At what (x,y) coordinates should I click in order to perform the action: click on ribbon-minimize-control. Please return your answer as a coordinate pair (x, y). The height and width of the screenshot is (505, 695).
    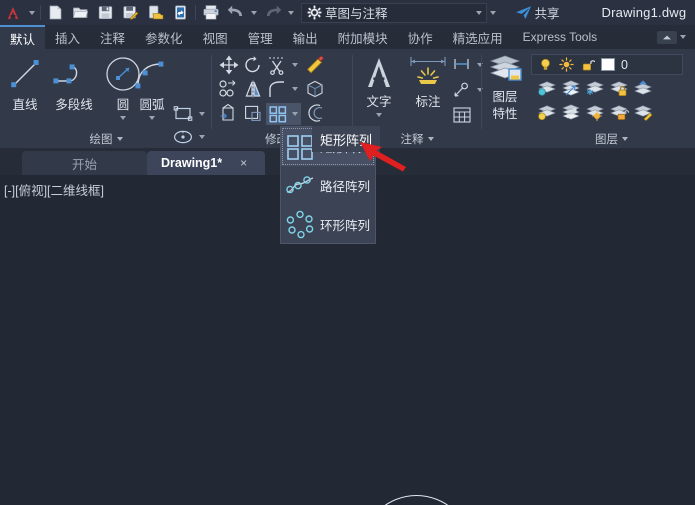
    Looking at the image, I should click on (676, 37).